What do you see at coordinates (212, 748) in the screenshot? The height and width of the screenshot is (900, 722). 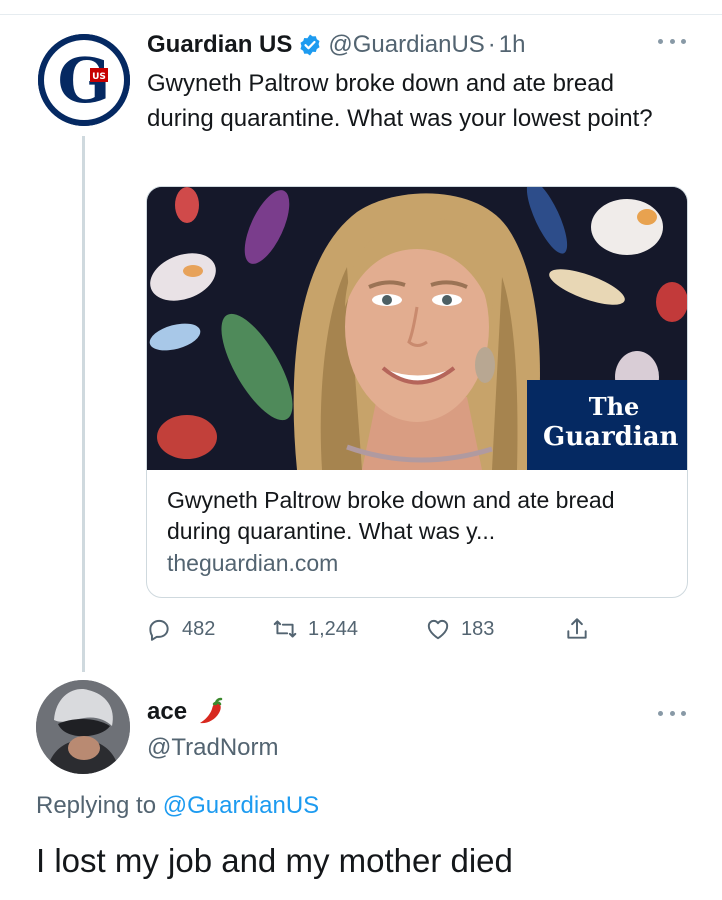 I see `reply-author-handle: @TradNorm` at bounding box center [212, 748].